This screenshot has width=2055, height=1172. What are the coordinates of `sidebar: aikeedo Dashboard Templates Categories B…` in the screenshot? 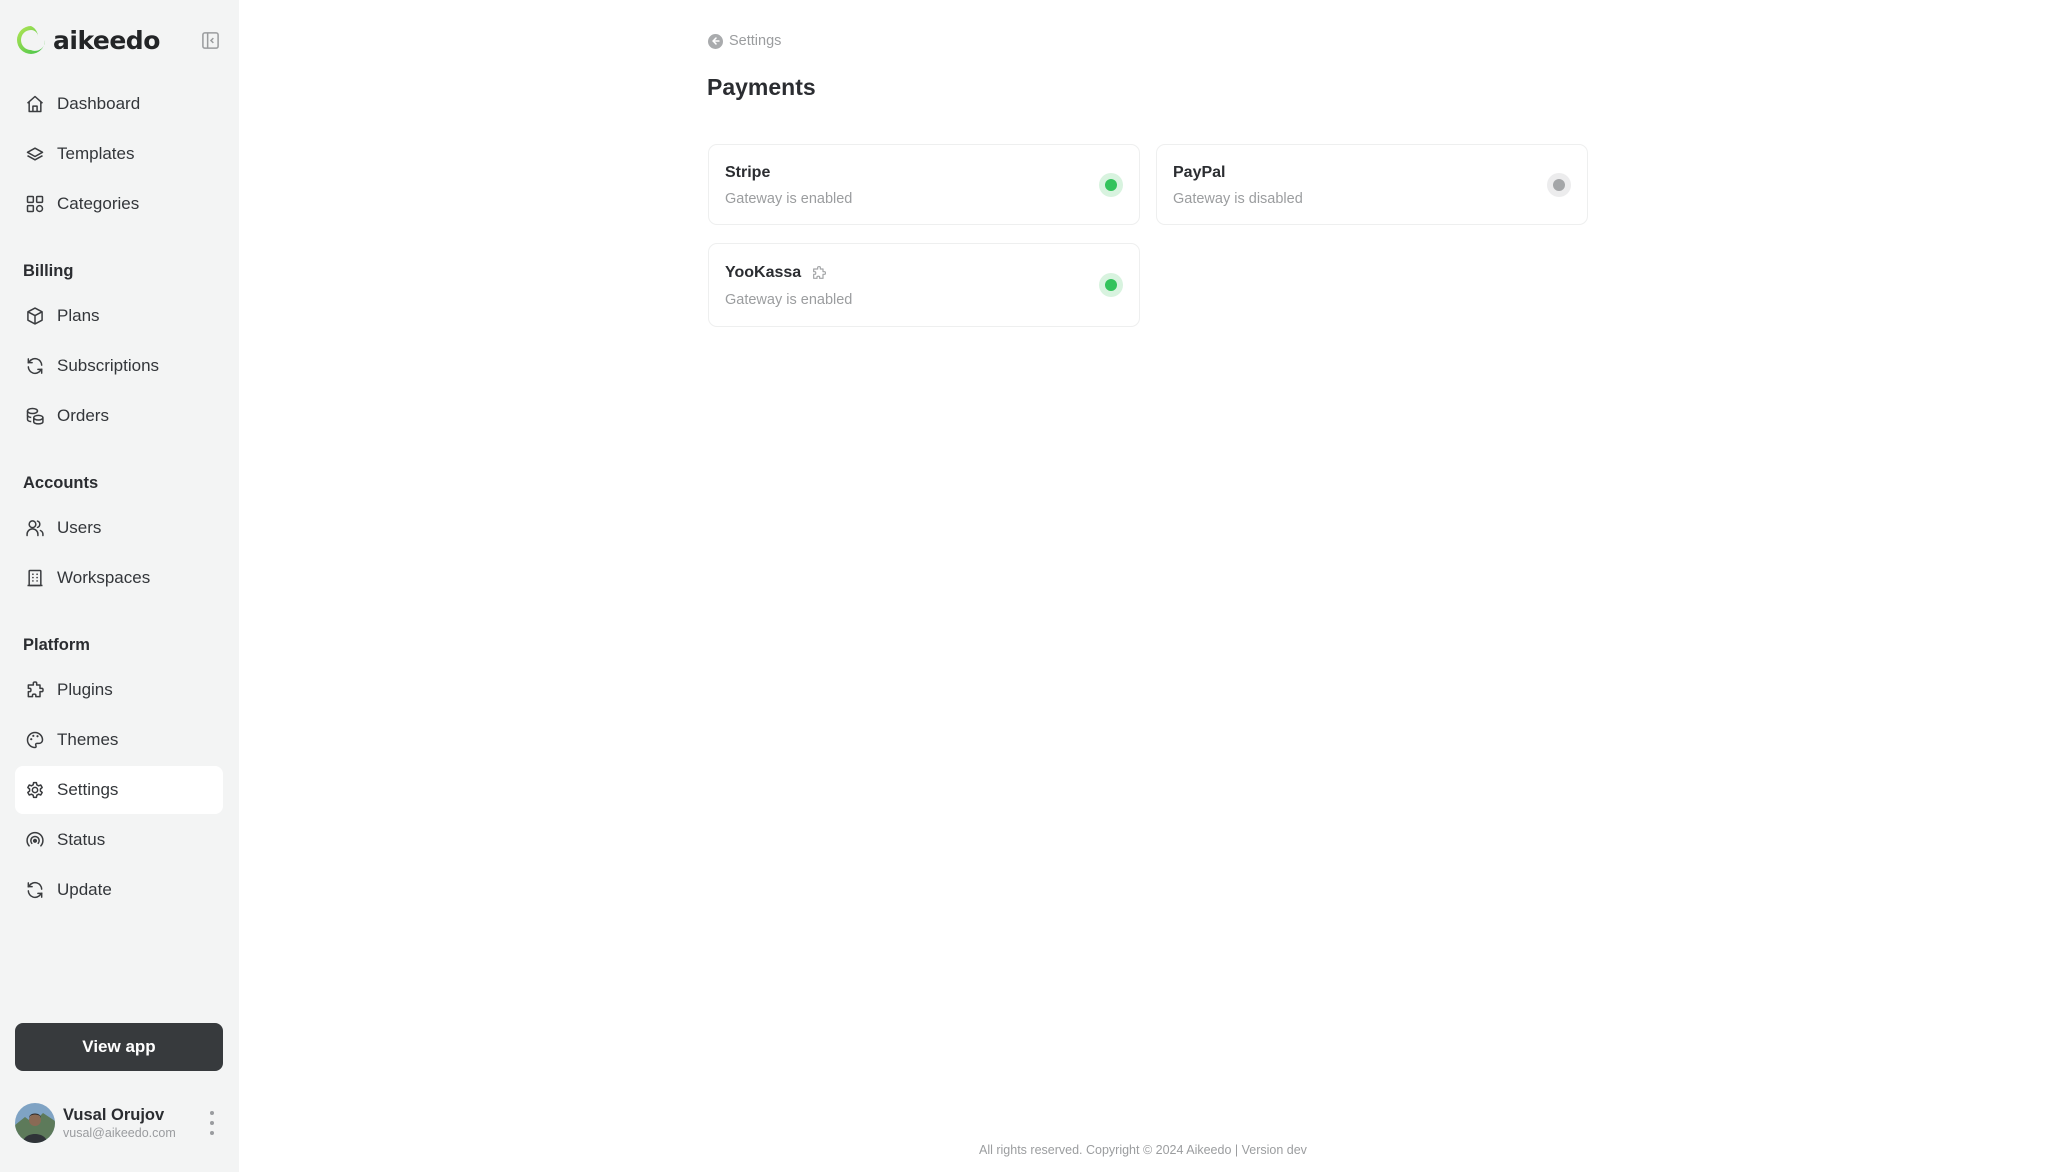 It's located at (119, 586).